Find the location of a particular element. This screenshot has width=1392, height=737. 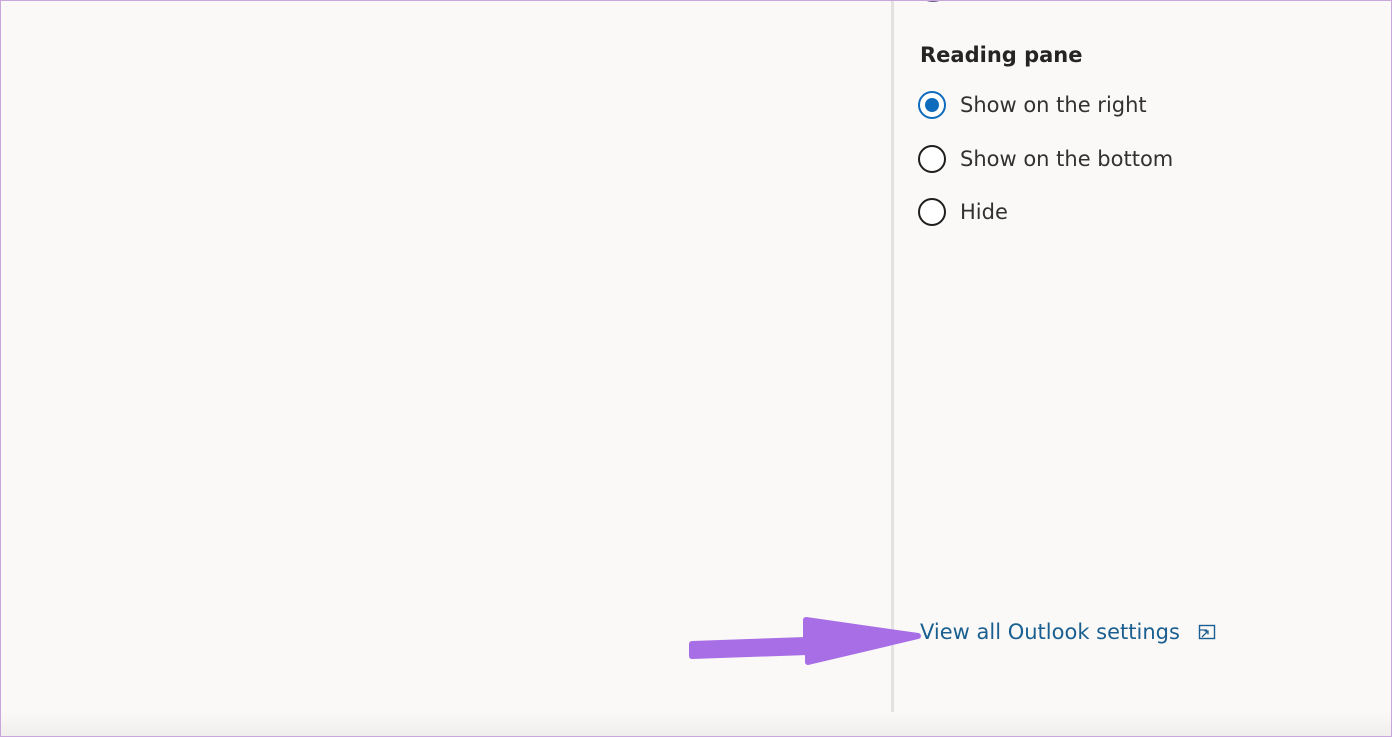

view-all-outlook-settings-link: View all Outlook settings is located at coordinates (1068, 632).